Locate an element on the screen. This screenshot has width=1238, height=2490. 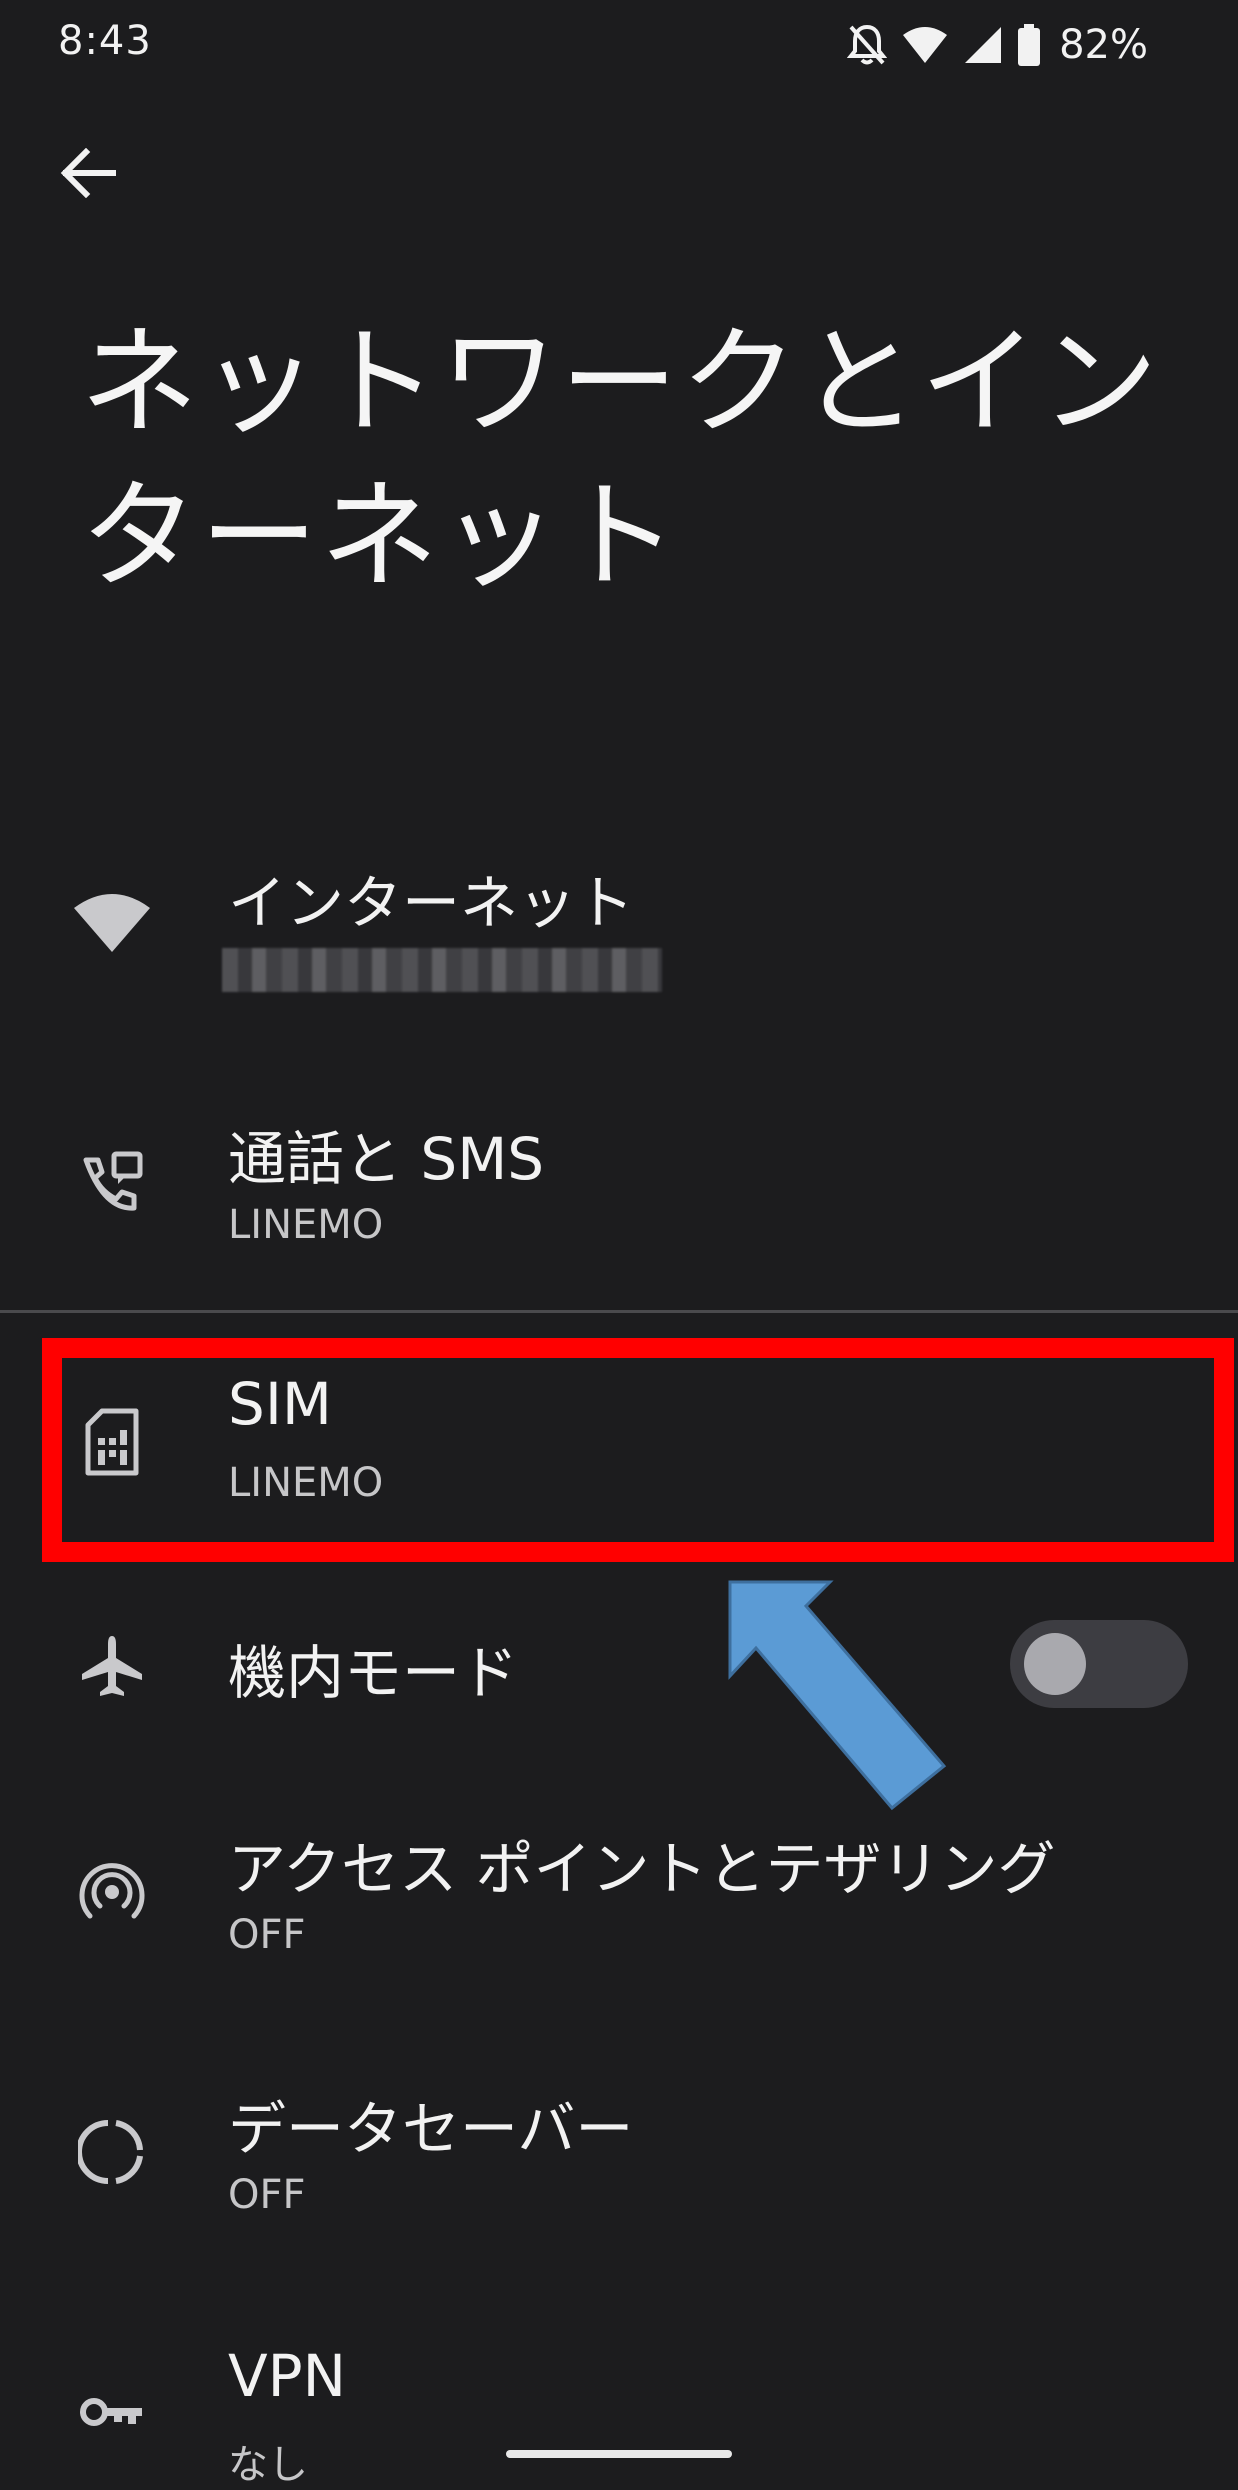
hotspot-icon is located at coordinates (112, 1892).